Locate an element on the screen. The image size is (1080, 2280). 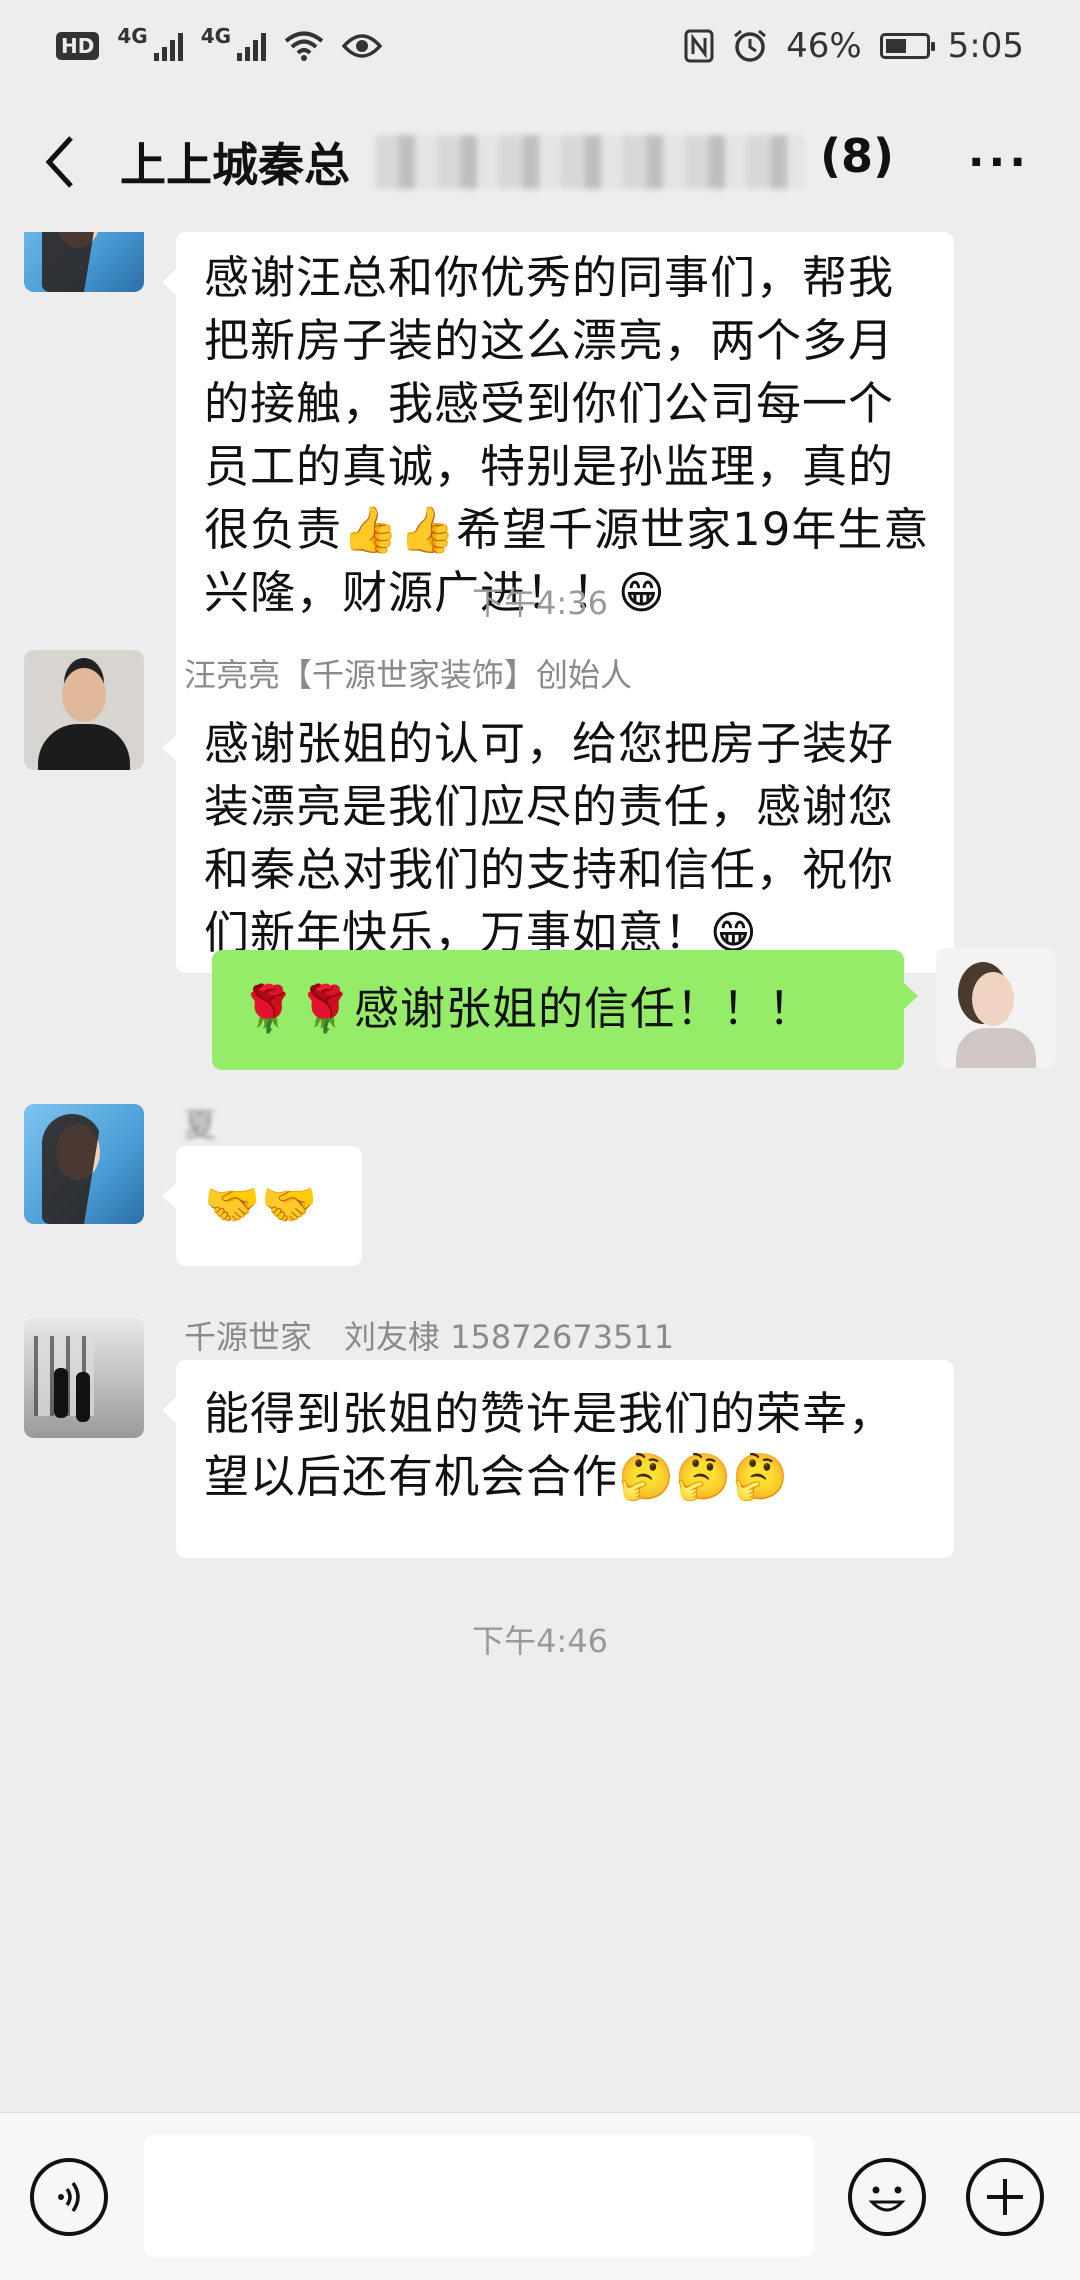
sender-name: 夏 is located at coordinates (200, 1125).